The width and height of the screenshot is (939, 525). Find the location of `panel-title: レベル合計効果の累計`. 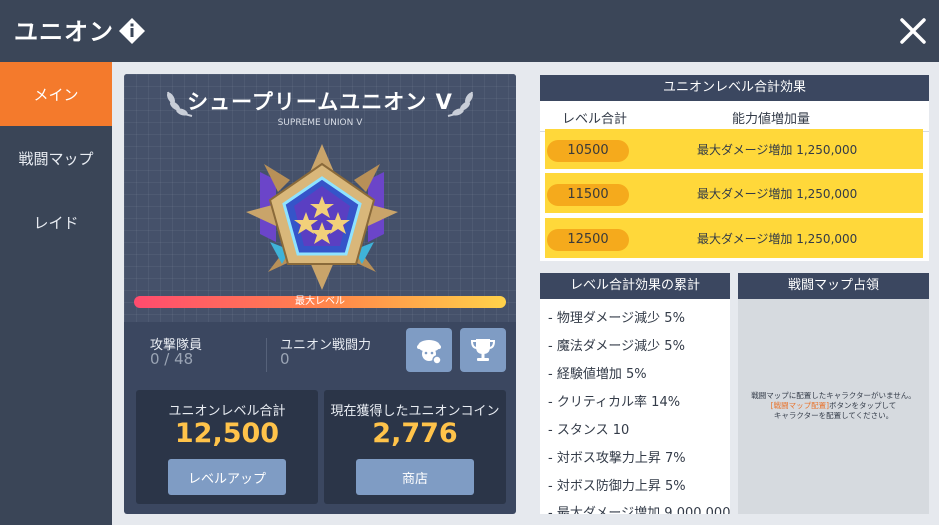

panel-title: レベル合計効果の累計 is located at coordinates (635, 286).